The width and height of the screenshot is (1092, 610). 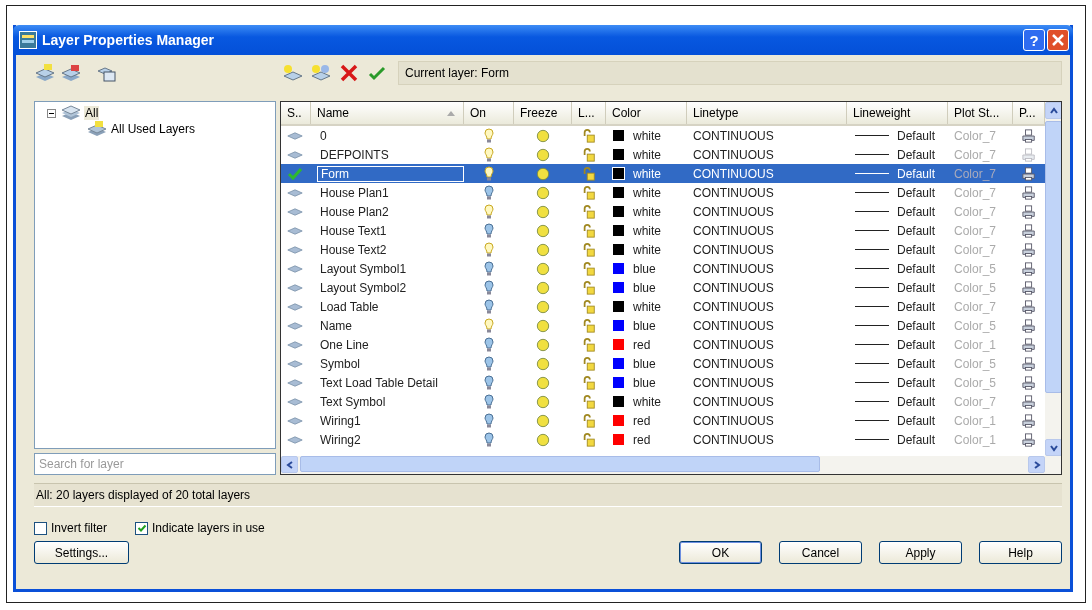 What do you see at coordinates (663, 382) in the screenshot?
I see `layer-row: Text Load Table Detail blue CONTINUOUS Default Color_5` at bounding box center [663, 382].